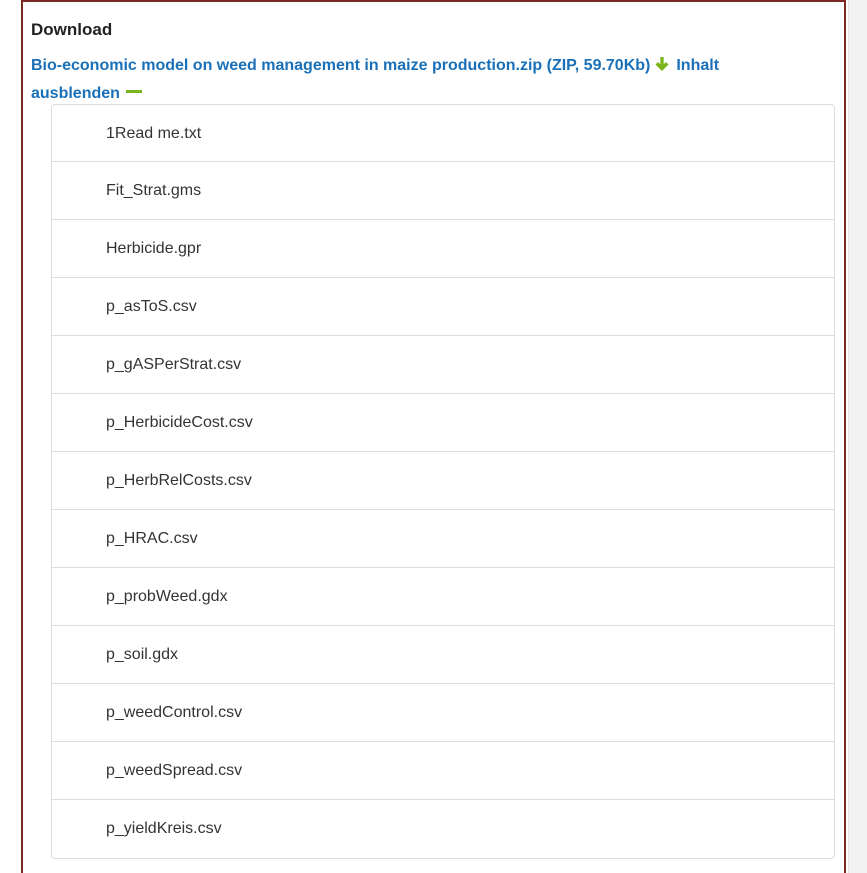 This screenshot has width=867, height=873. I want to click on file-list-item: p_HerbRelCosts.csv, so click(443, 481).